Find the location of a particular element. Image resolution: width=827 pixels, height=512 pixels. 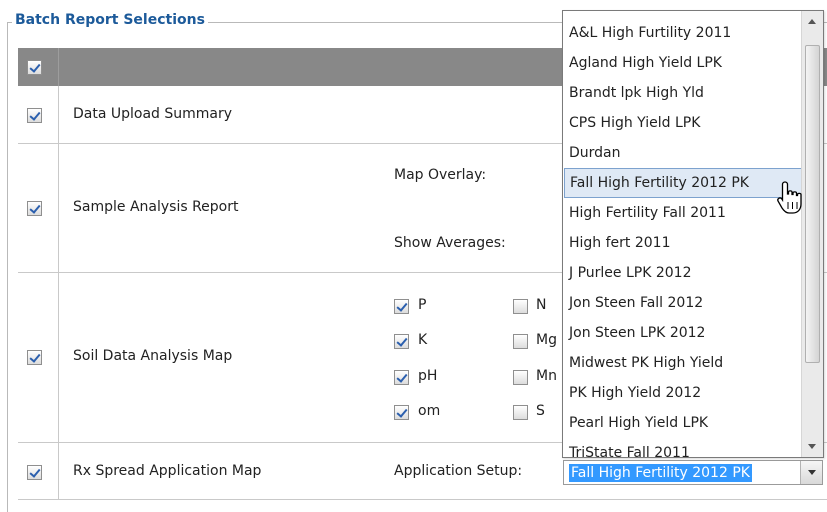

sample-analysis-checkbox is located at coordinates (34, 208).